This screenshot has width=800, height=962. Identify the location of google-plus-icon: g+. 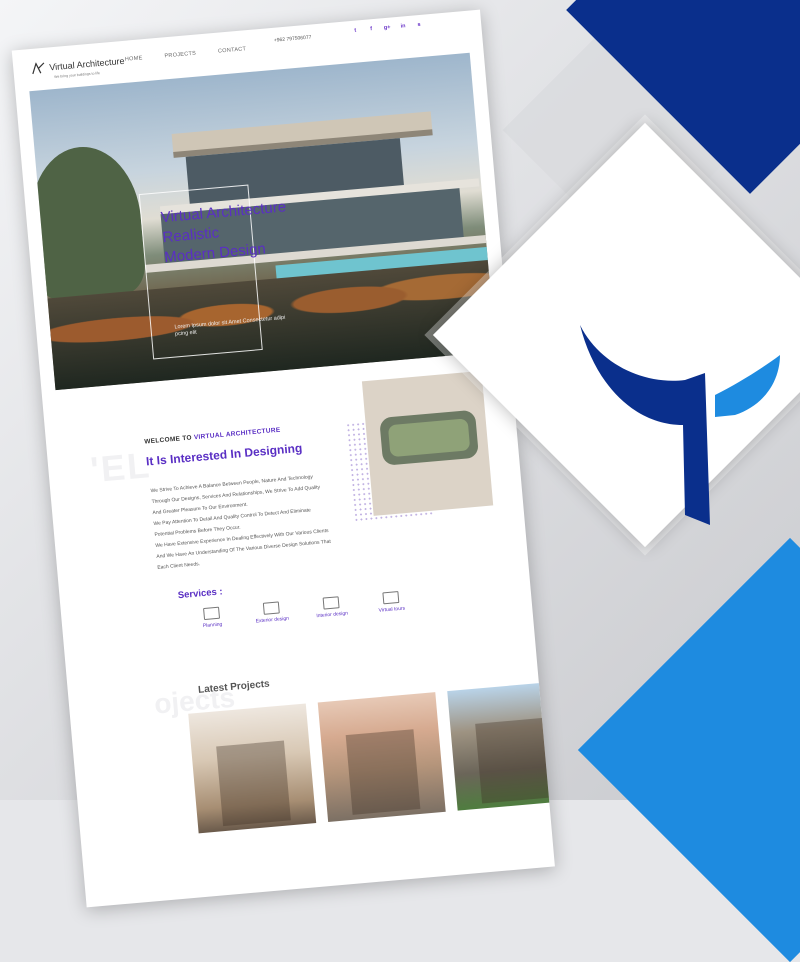
(387, 28).